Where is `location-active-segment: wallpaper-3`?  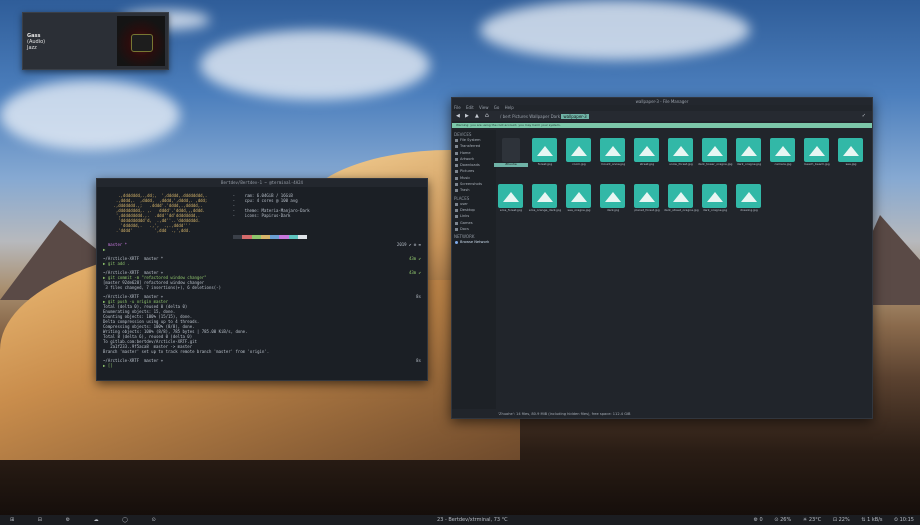
location-active-segment: wallpaper-3 is located at coordinates (575, 116).